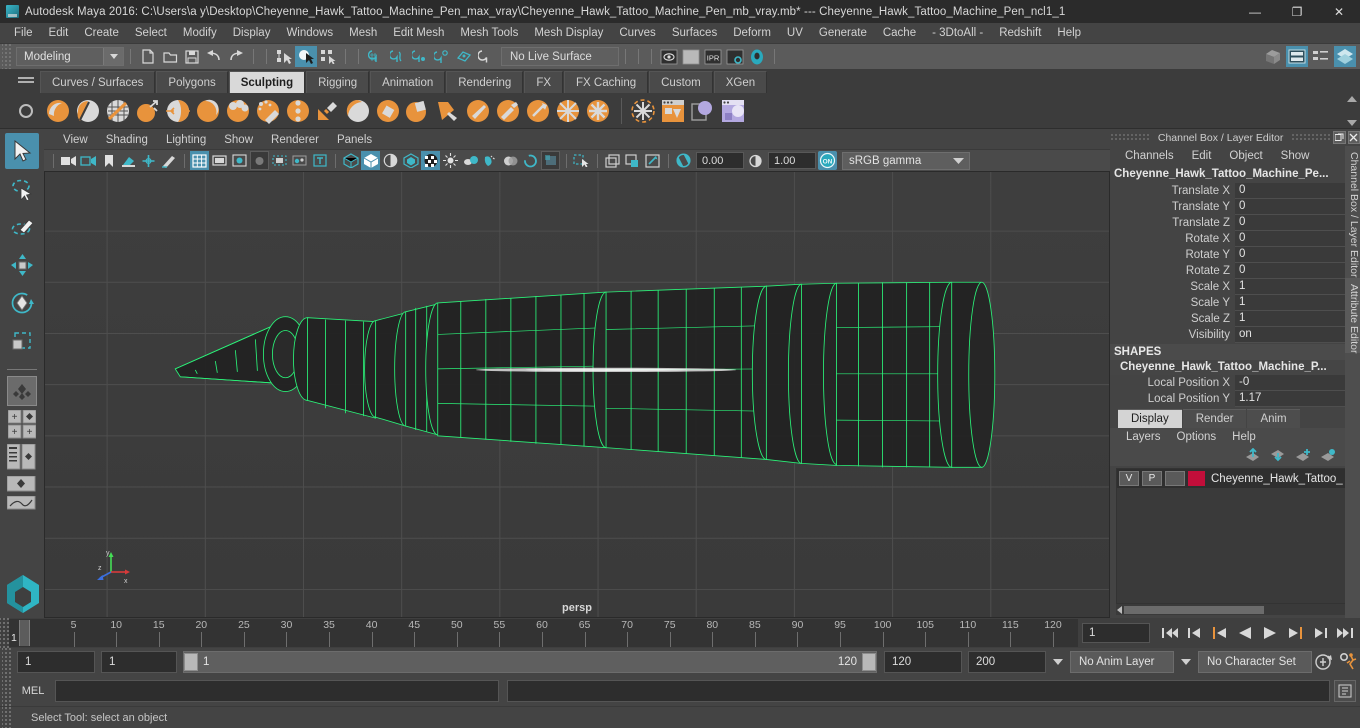  Describe the element at coordinates (1273, 418) in the screenshot. I see `tab-anim-layers: Anim` at that location.